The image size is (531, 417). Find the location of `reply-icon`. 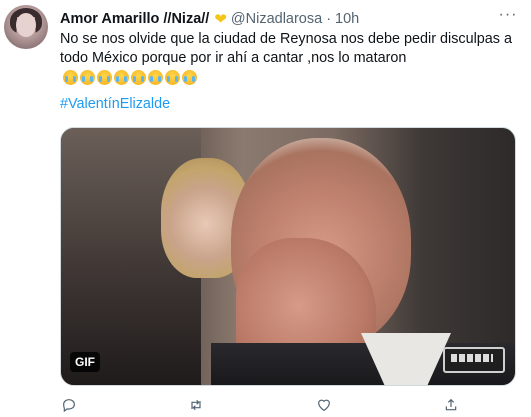

reply-icon is located at coordinates (69, 405).